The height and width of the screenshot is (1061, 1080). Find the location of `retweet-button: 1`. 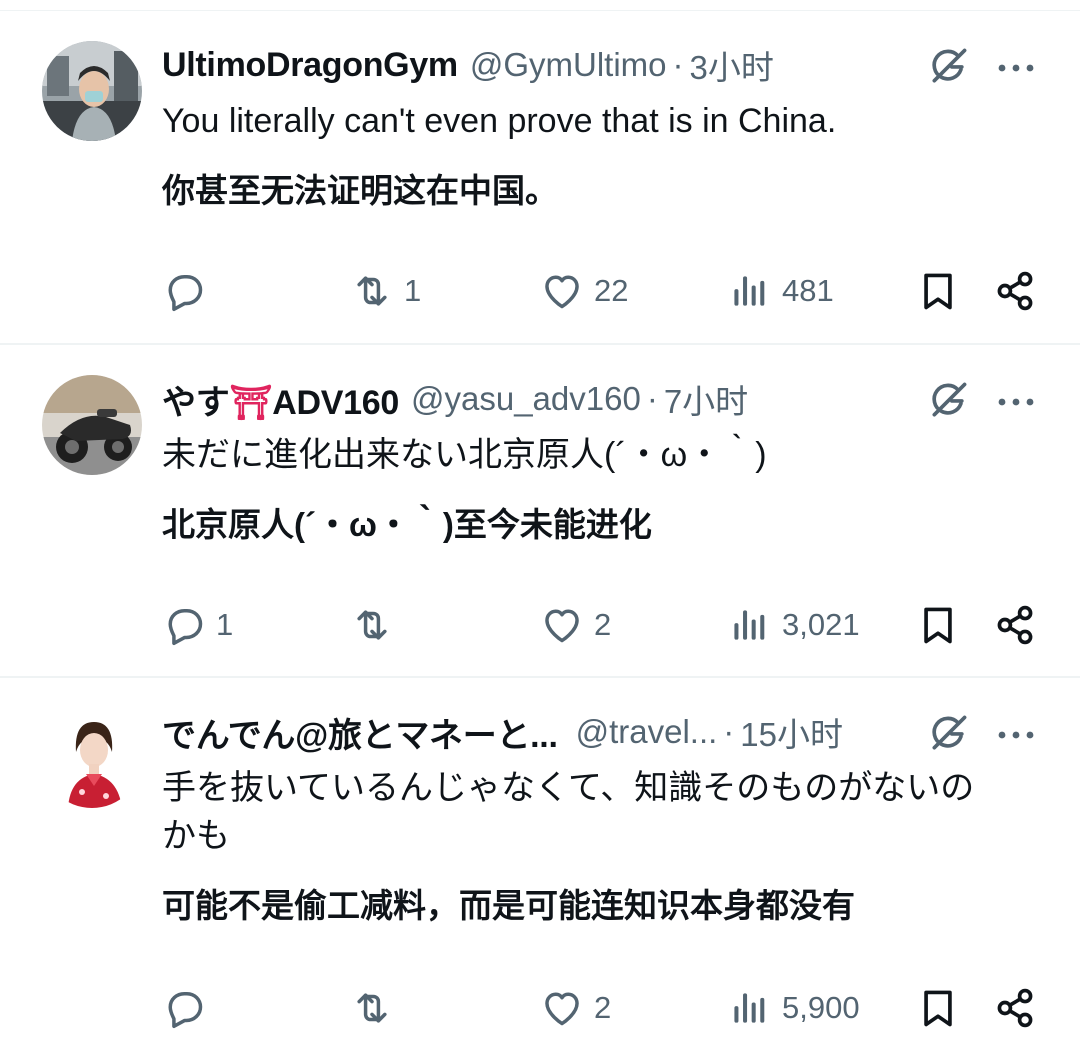

retweet-button: 1 is located at coordinates (385, 291).